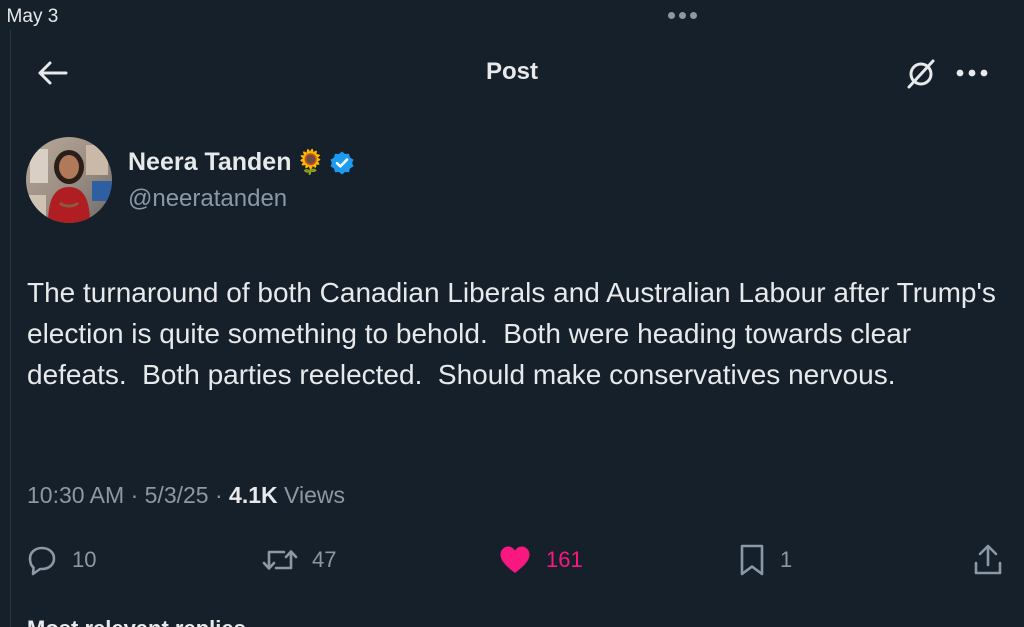 The image size is (1024, 627). I want to click on page-title: Post, so click(511, 71).